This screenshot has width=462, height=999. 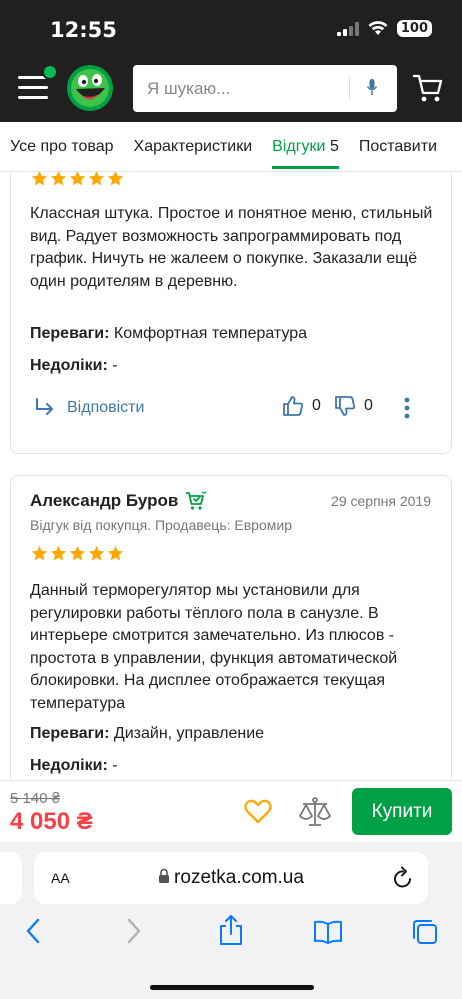 What do you see at coordinates (299, 146) in the screenshot?
I see `tab-label: Відгуки` at bounding box center [299, 146].